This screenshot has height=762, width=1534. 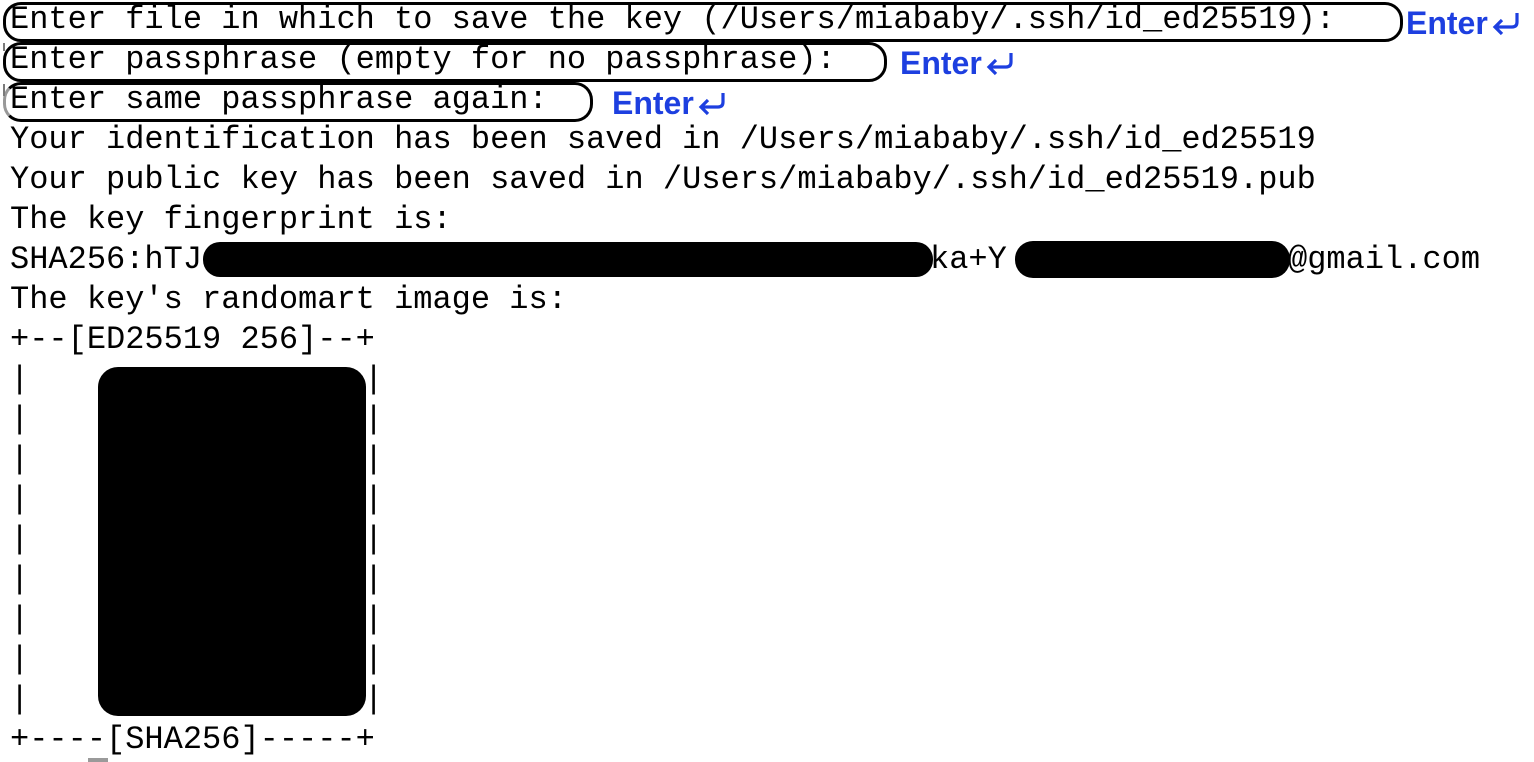 What do you see at coordinates (192, 339) in the screenshot?
I see `randomart-top-border: +--[ED25519 256]--+` at bounding box center [192, 339].